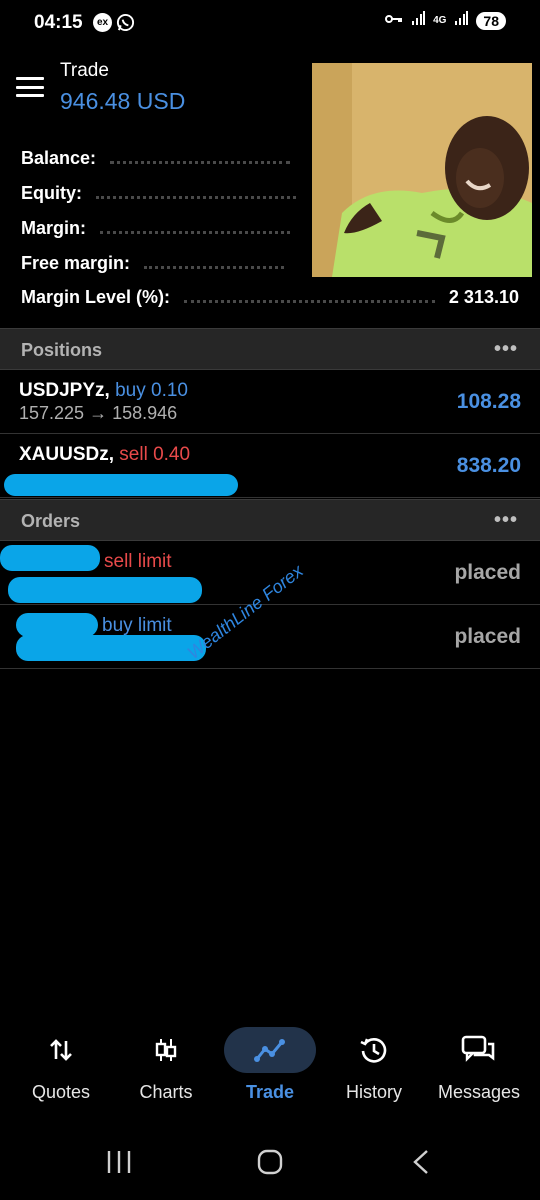 The image size is (540, 1200). I want to click on charts-icon, so click(166, 1050).